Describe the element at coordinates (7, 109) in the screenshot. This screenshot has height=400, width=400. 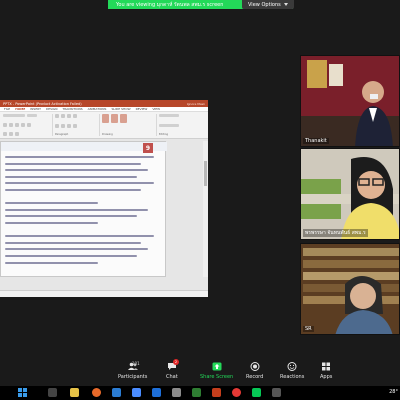
I see `ppt-tab-file: FILE` at that location.